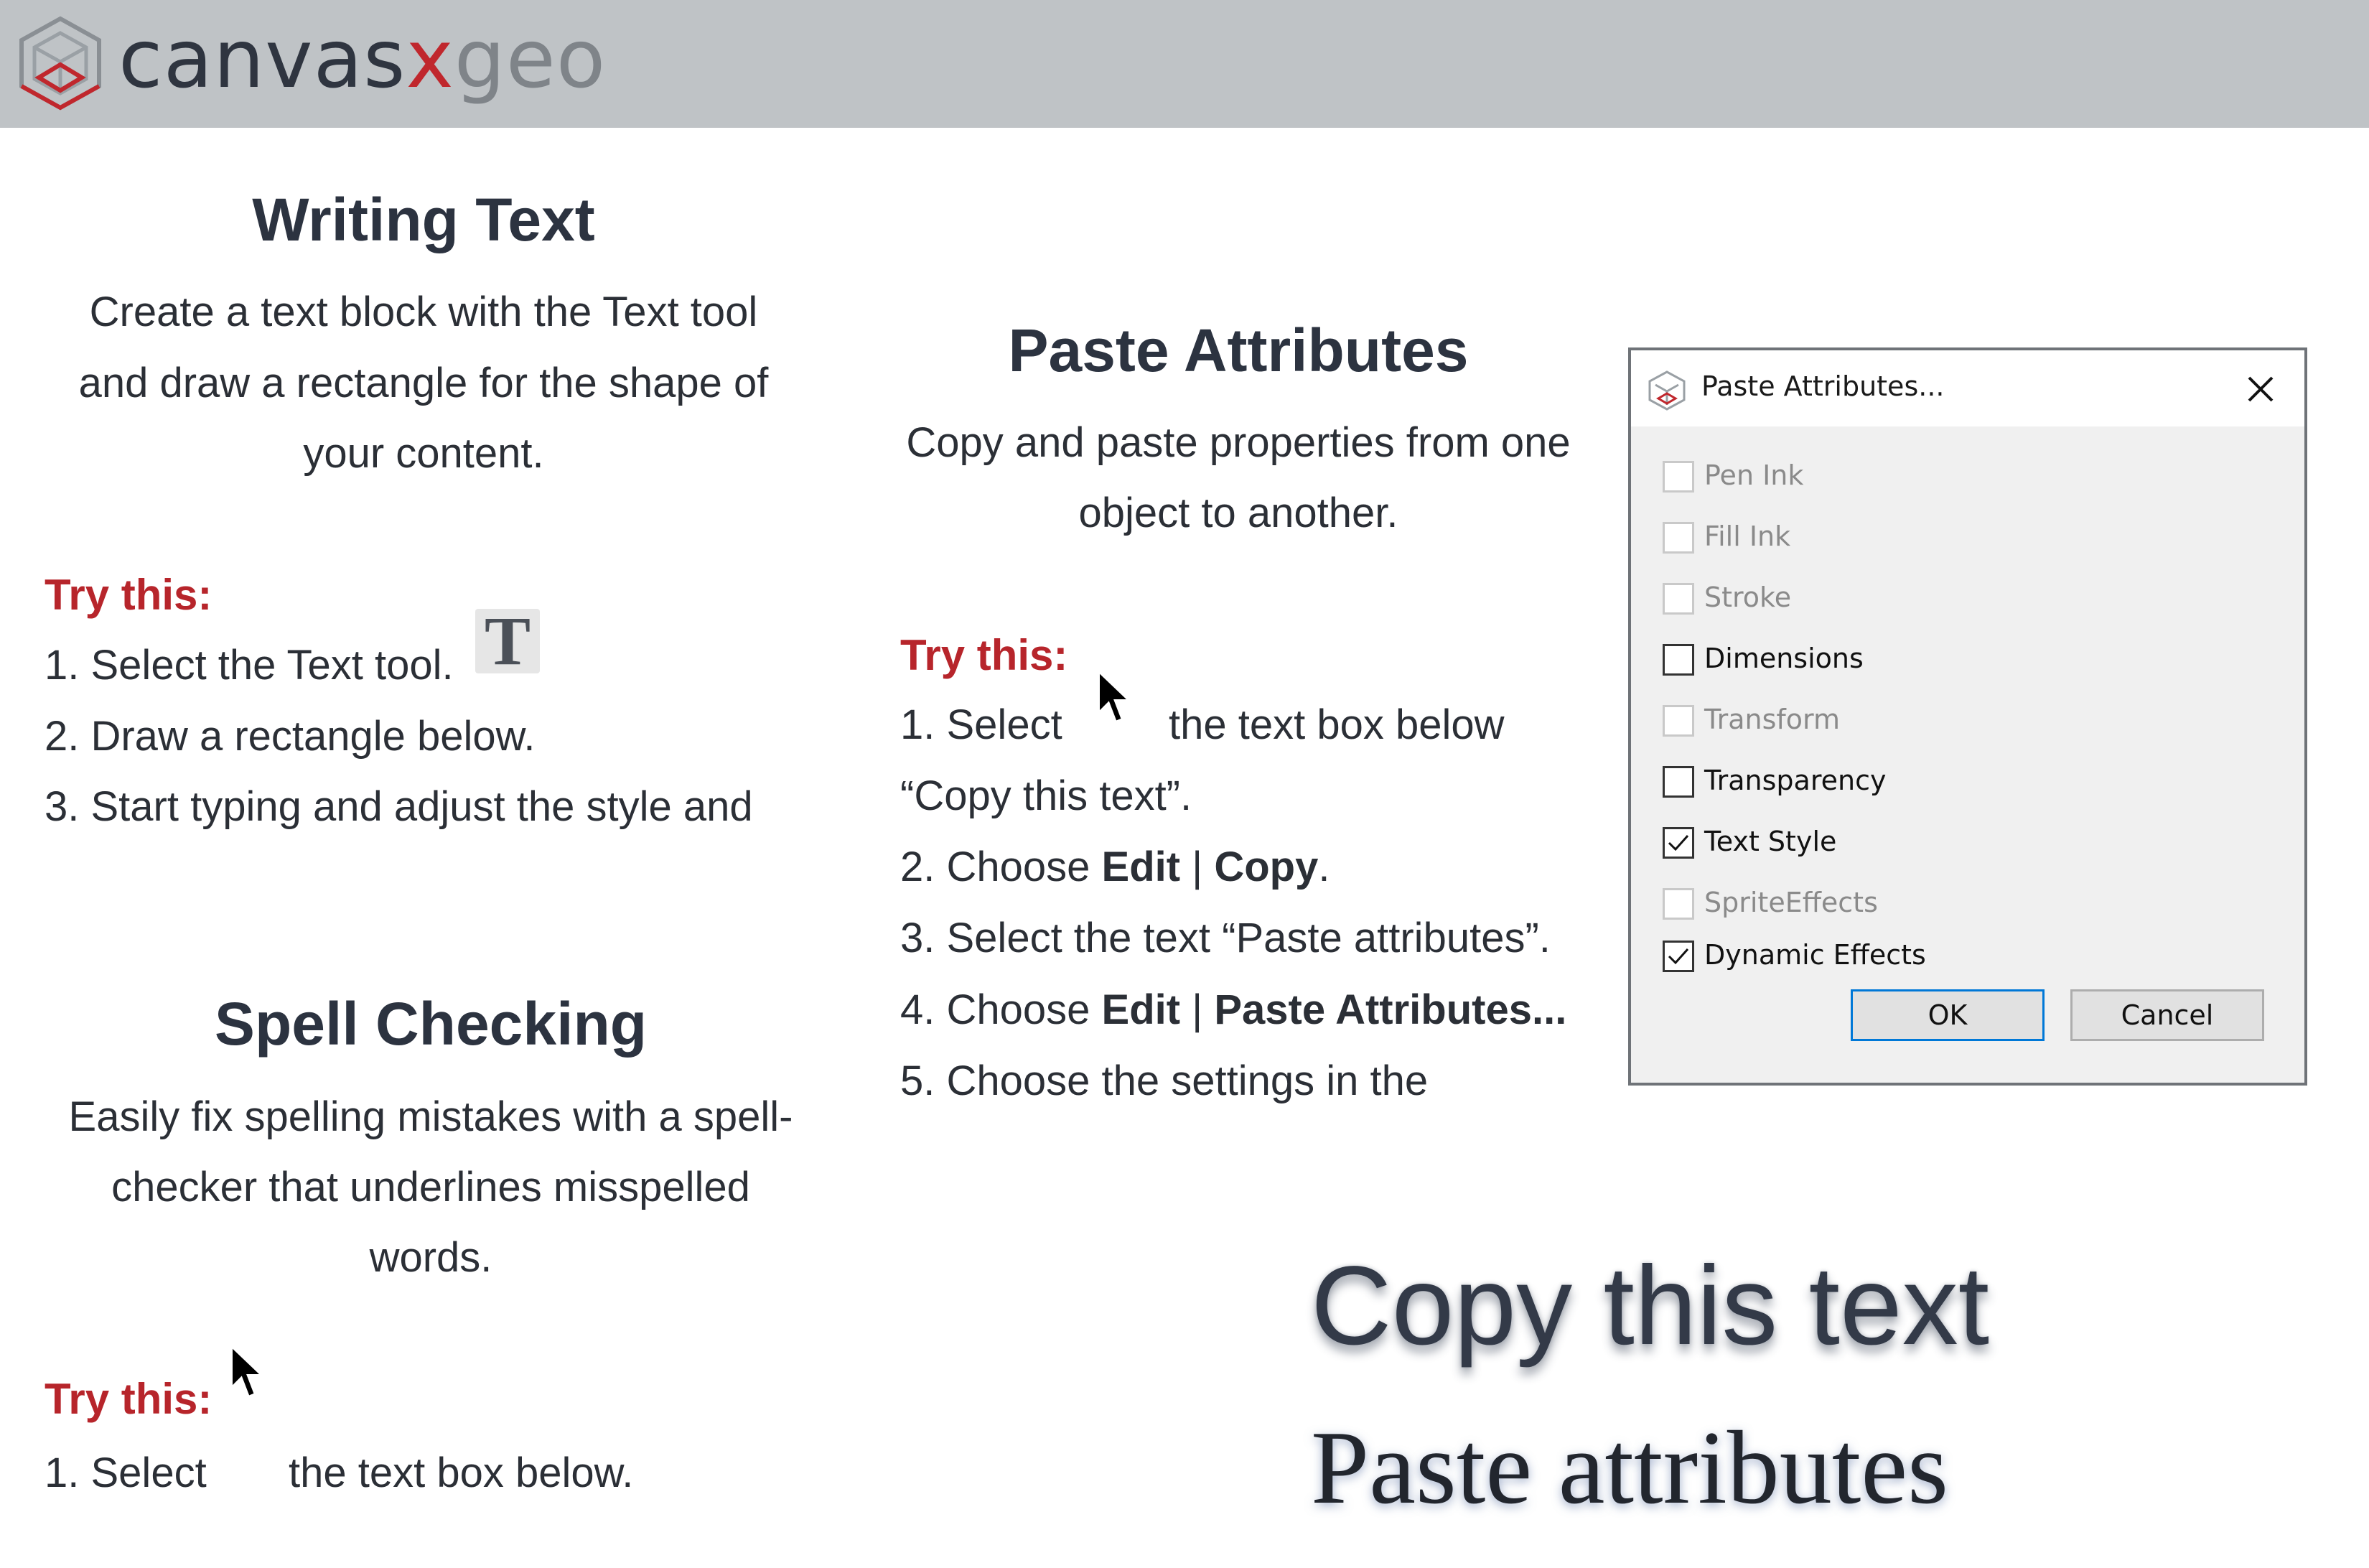 The height and width of the screenshot is (1568, 2369). What do you see at coordinates (1184, 64) in the screenshot?
I see `header-bar: canvasxgeo` at bounding box center [1184, 64].